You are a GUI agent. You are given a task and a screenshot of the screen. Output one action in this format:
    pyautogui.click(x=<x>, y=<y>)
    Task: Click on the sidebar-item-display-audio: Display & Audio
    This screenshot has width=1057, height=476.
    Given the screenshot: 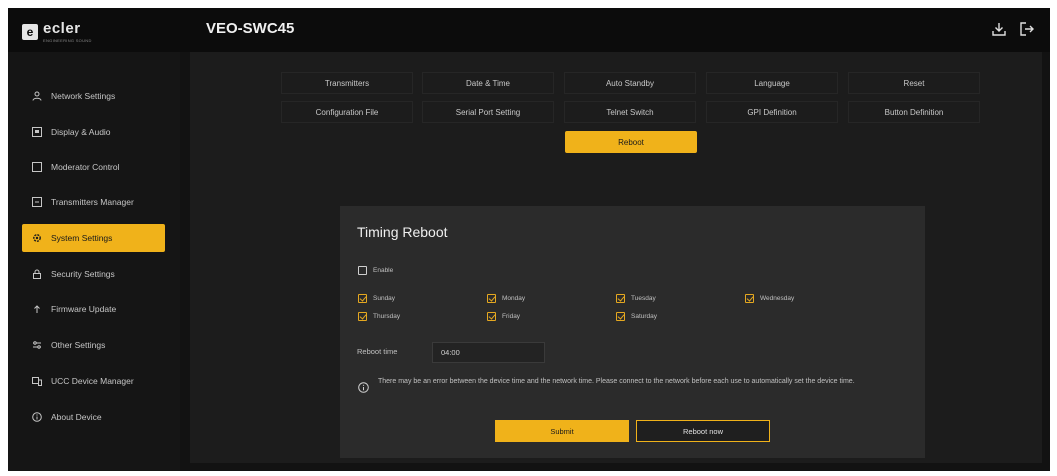 What is the action you would take?
    pyautogui.click(x=93, y=132)
    